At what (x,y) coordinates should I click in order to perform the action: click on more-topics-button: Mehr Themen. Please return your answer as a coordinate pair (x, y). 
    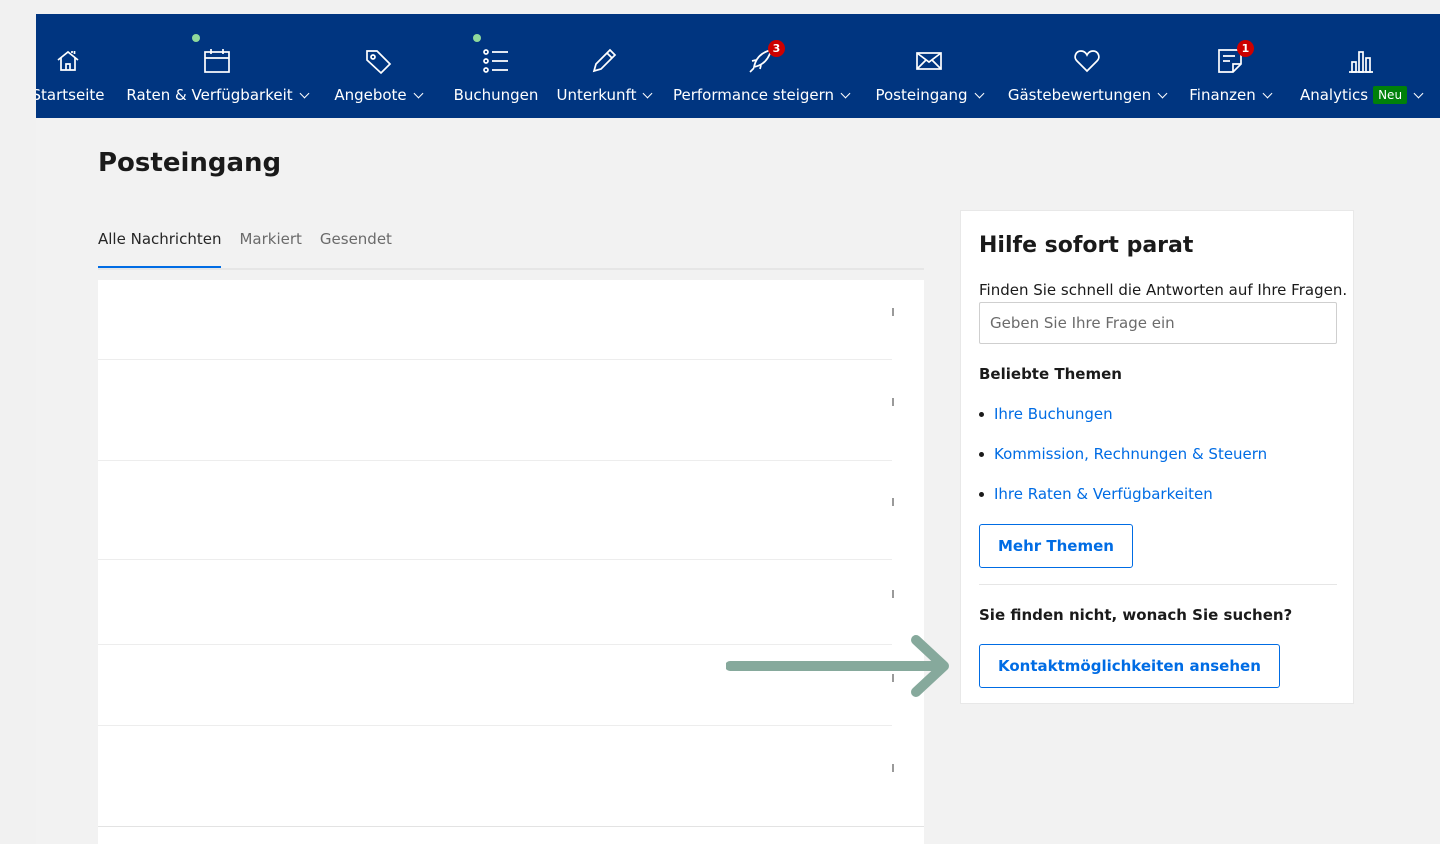
    Looking at the image, I should click on (1056, 546).